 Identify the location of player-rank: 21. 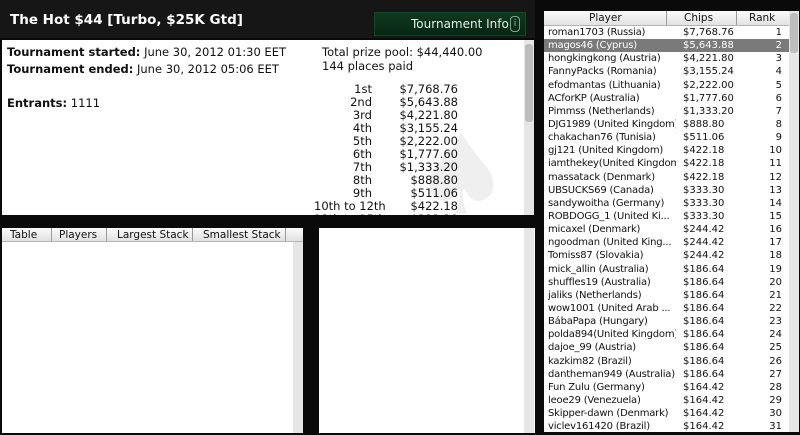
(775, 295).